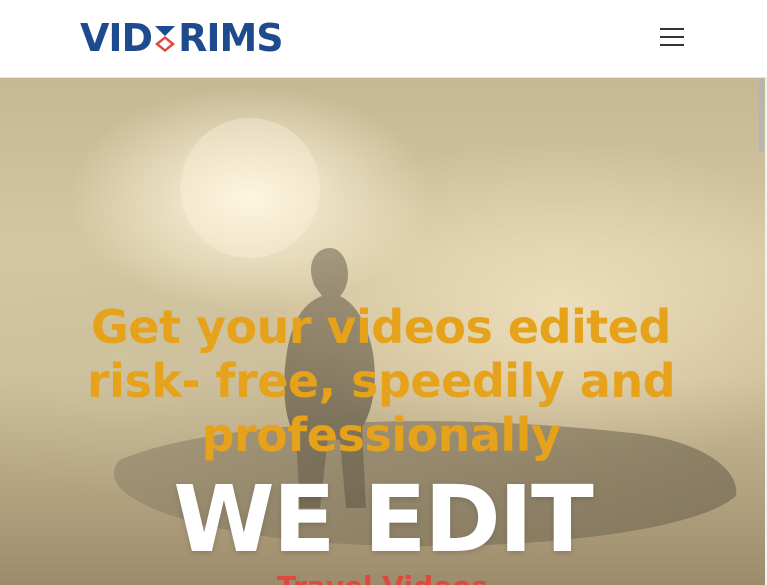  I want to click on hero-tagline: WE EDIT, so click(383, 519).